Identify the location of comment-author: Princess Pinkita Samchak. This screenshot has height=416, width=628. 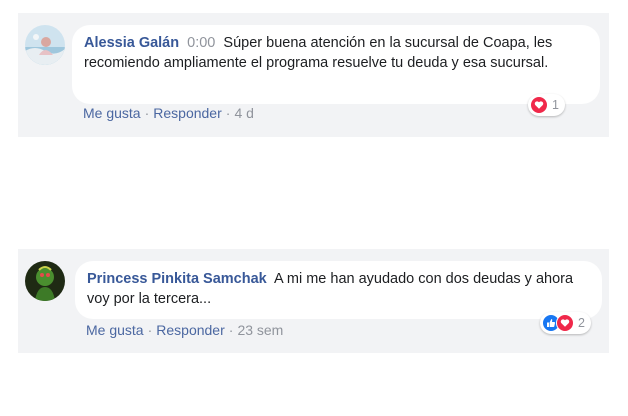
(177, 279).